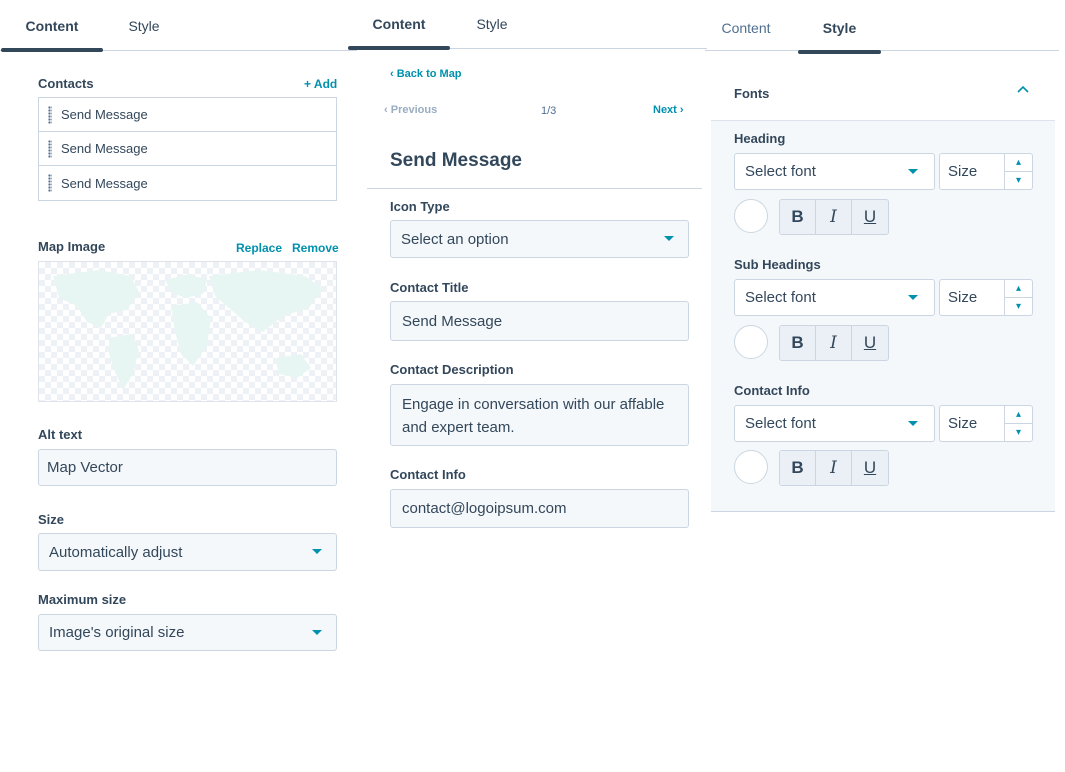 The height and width of the screenshot is (772, 1065). What do you see at coordinates (429, 287) in the screenshot?
I see `contact-title-label: Contact Title` at bounding box center [429, 287].